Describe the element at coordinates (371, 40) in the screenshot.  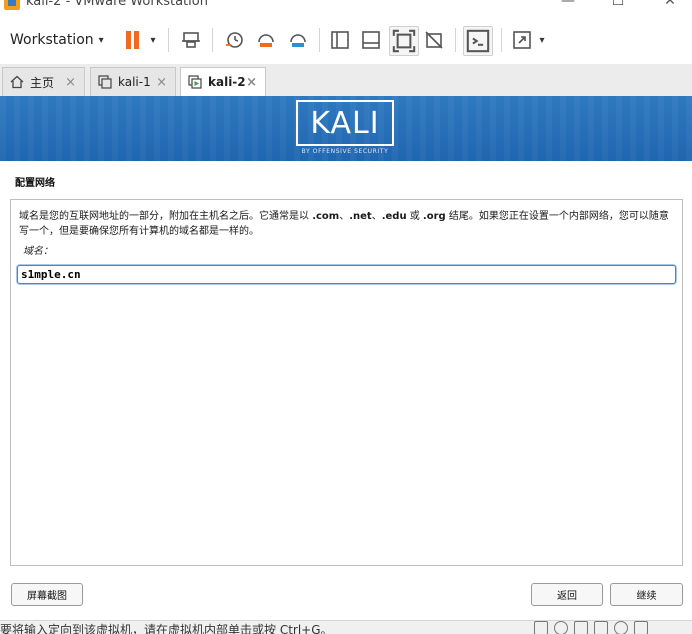
I see `show-thumbnail-bar-icon` at that location.